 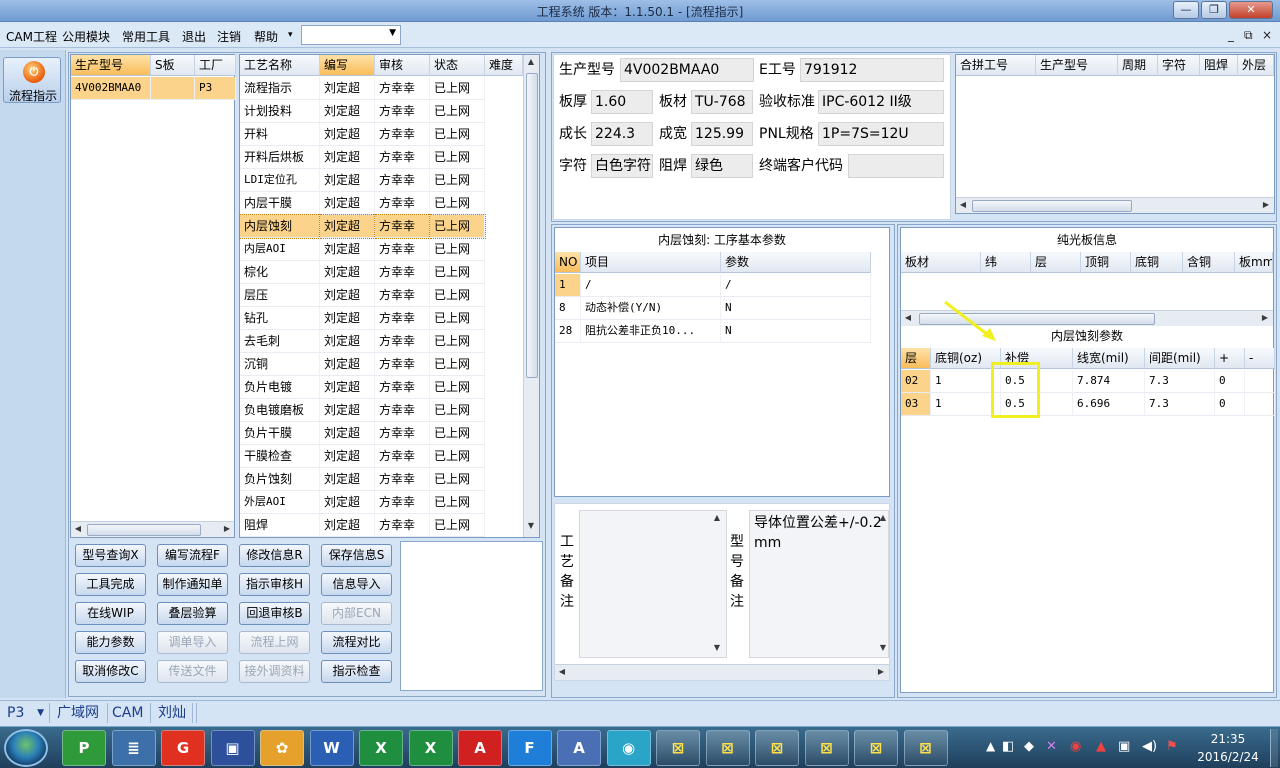 What do you see at coordinates (1260, 404) in the screenshot?
I see `etch-param-cell` at bounding box center [1260, 404].